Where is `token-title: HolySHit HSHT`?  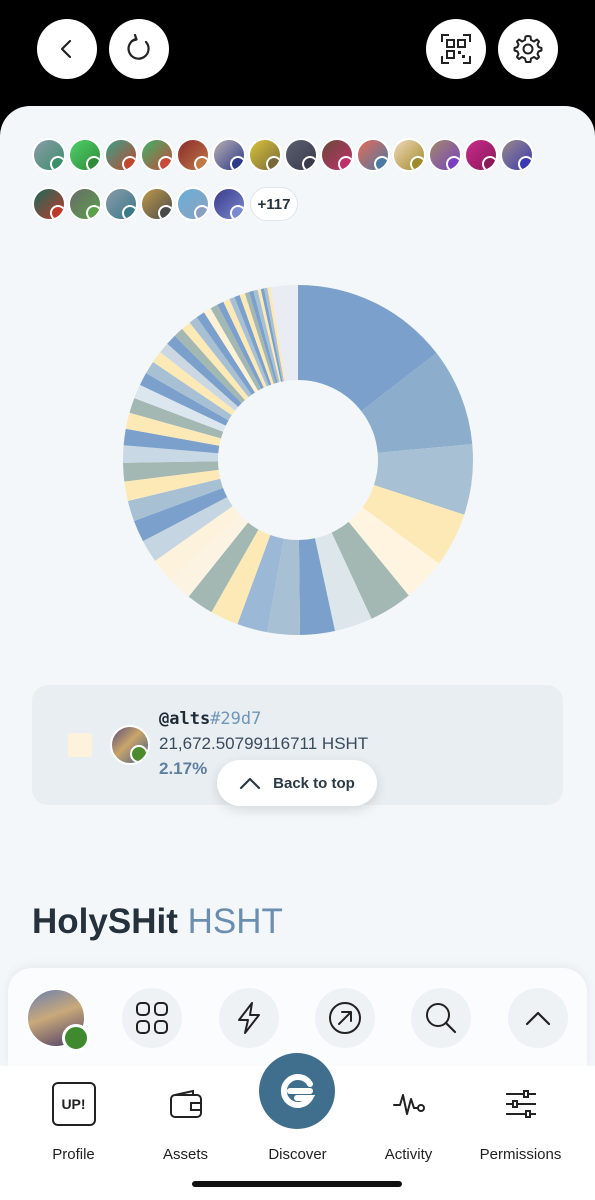
token-title: HolySHit HSHT is located at coordinates (157, 922).